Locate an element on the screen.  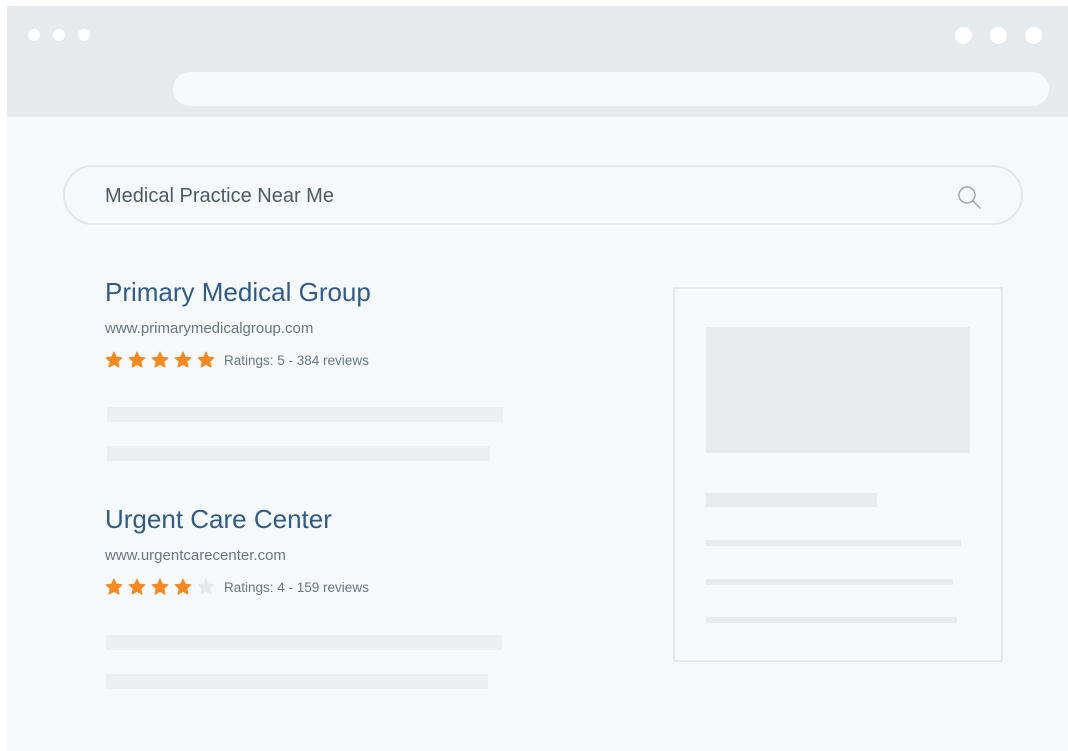
card-title-placeholder is located at coordinates (791, 500).